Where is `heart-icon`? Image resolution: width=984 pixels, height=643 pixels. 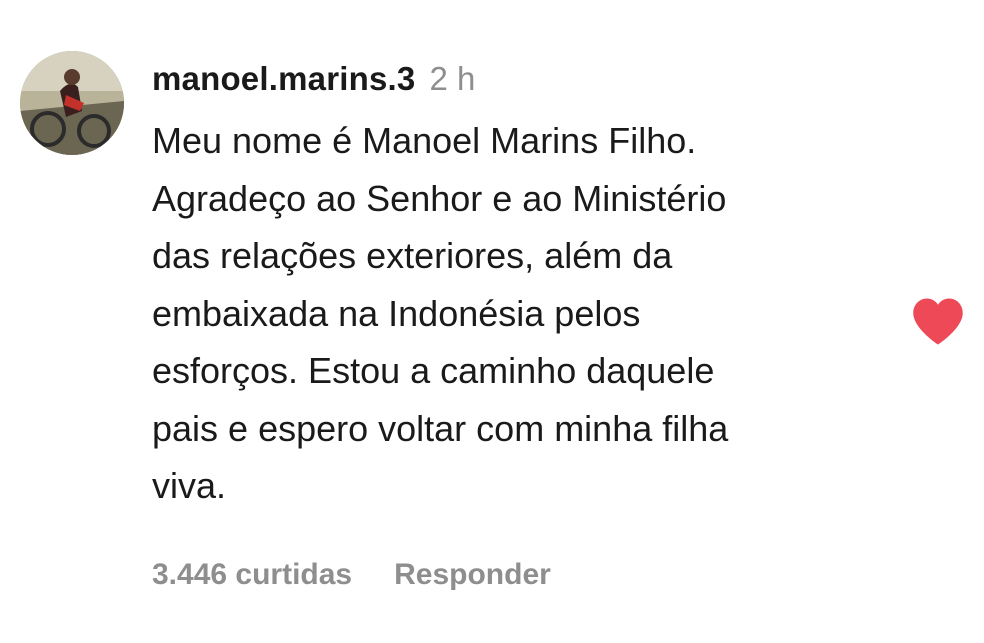
heart-icon is located at coordinates (938, 321).